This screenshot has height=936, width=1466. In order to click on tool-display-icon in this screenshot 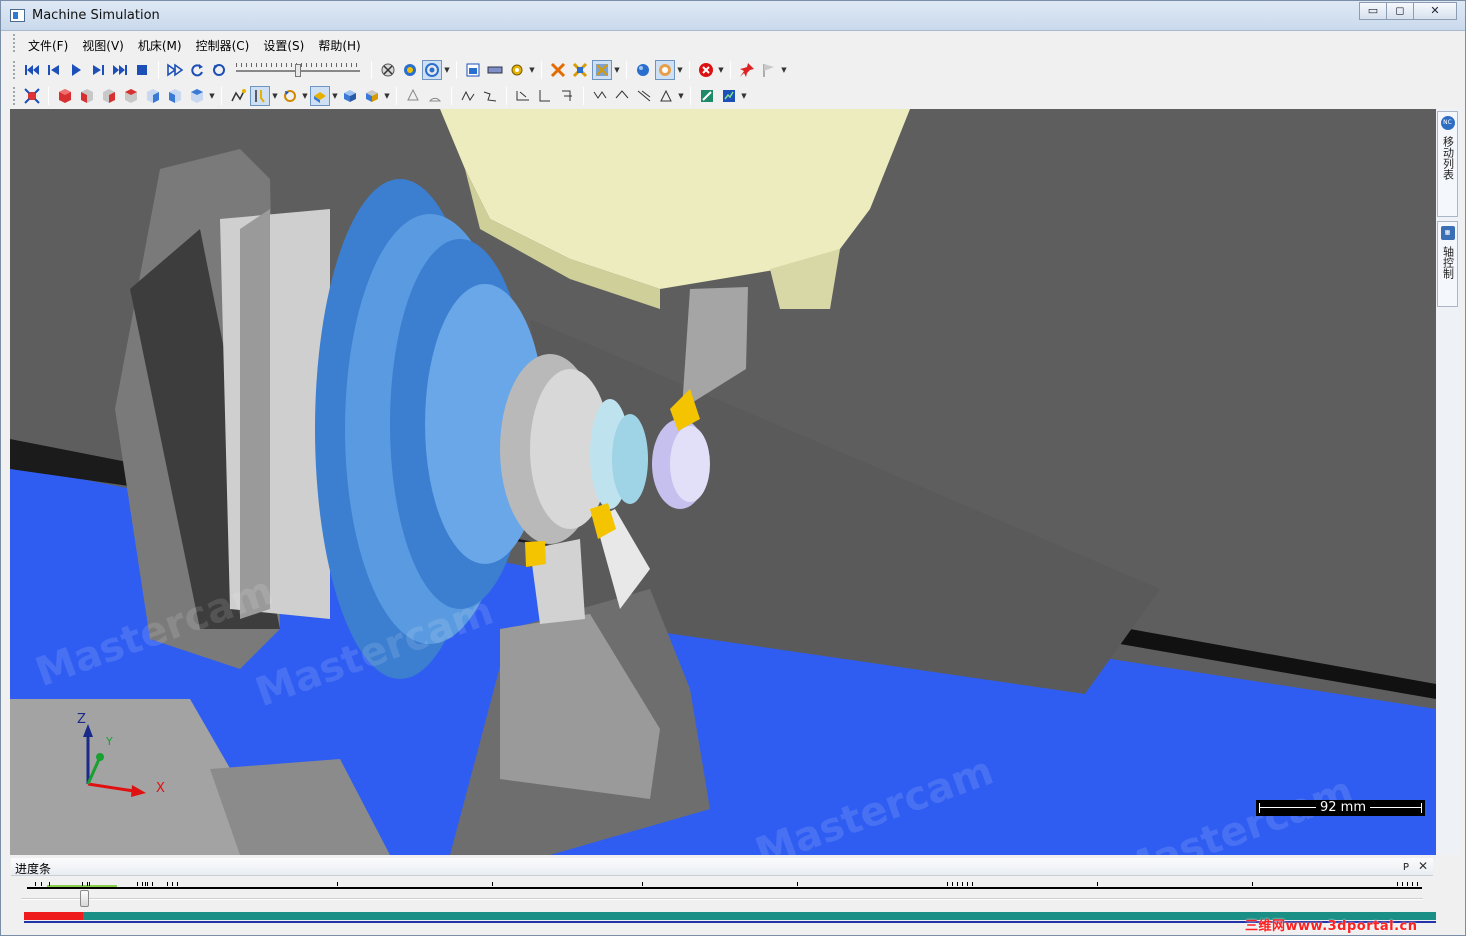, I will do `click(260, 95)`.